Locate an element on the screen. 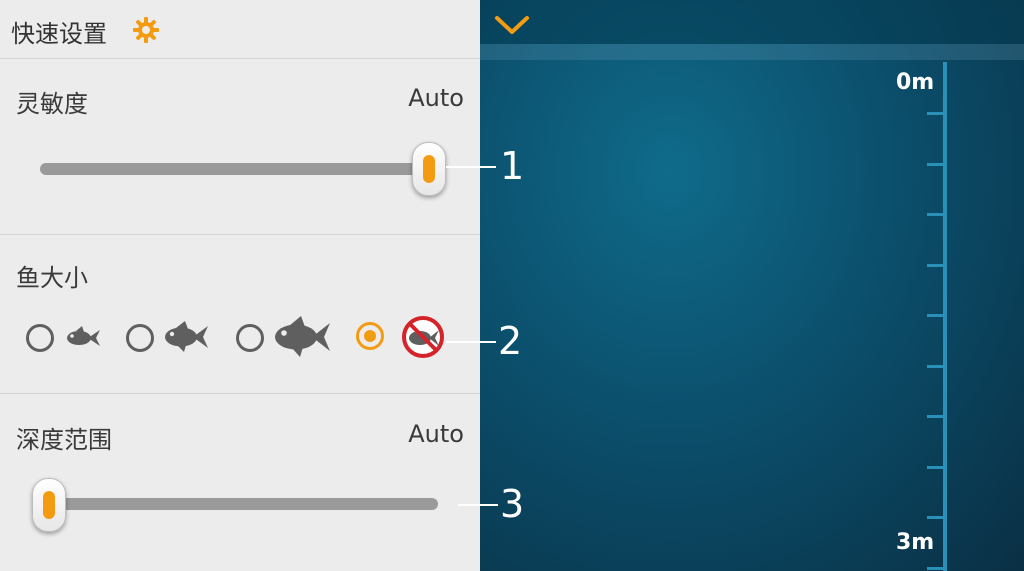 The image size is (1024, 571). sensitivity-slider-thumb is located at coordinates (429, 169).